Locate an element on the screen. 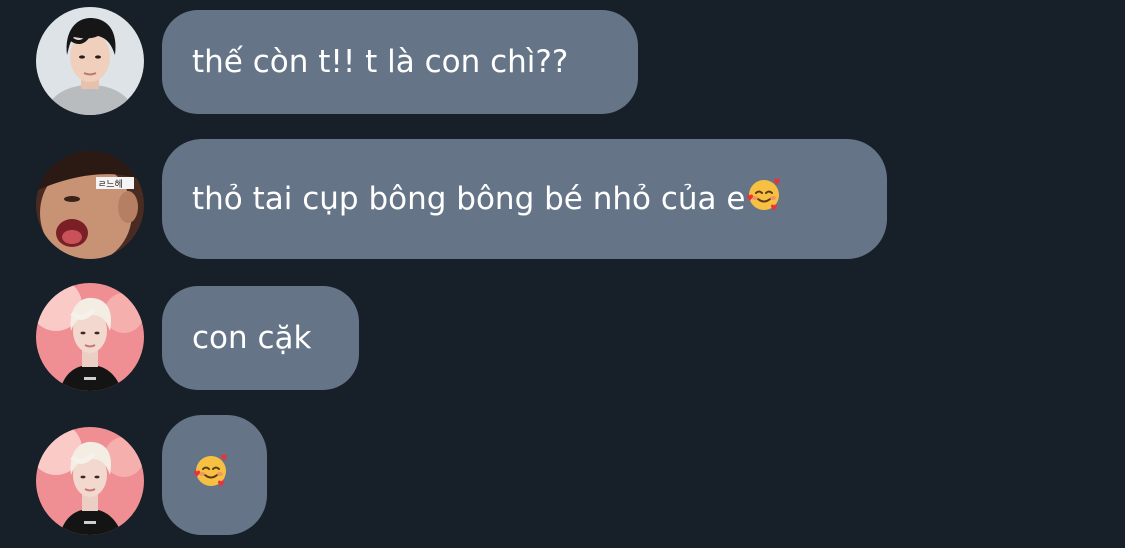 This screenshot has height=548, width=1125. message-bubble: con cặk is located at coordinates (260, 338).